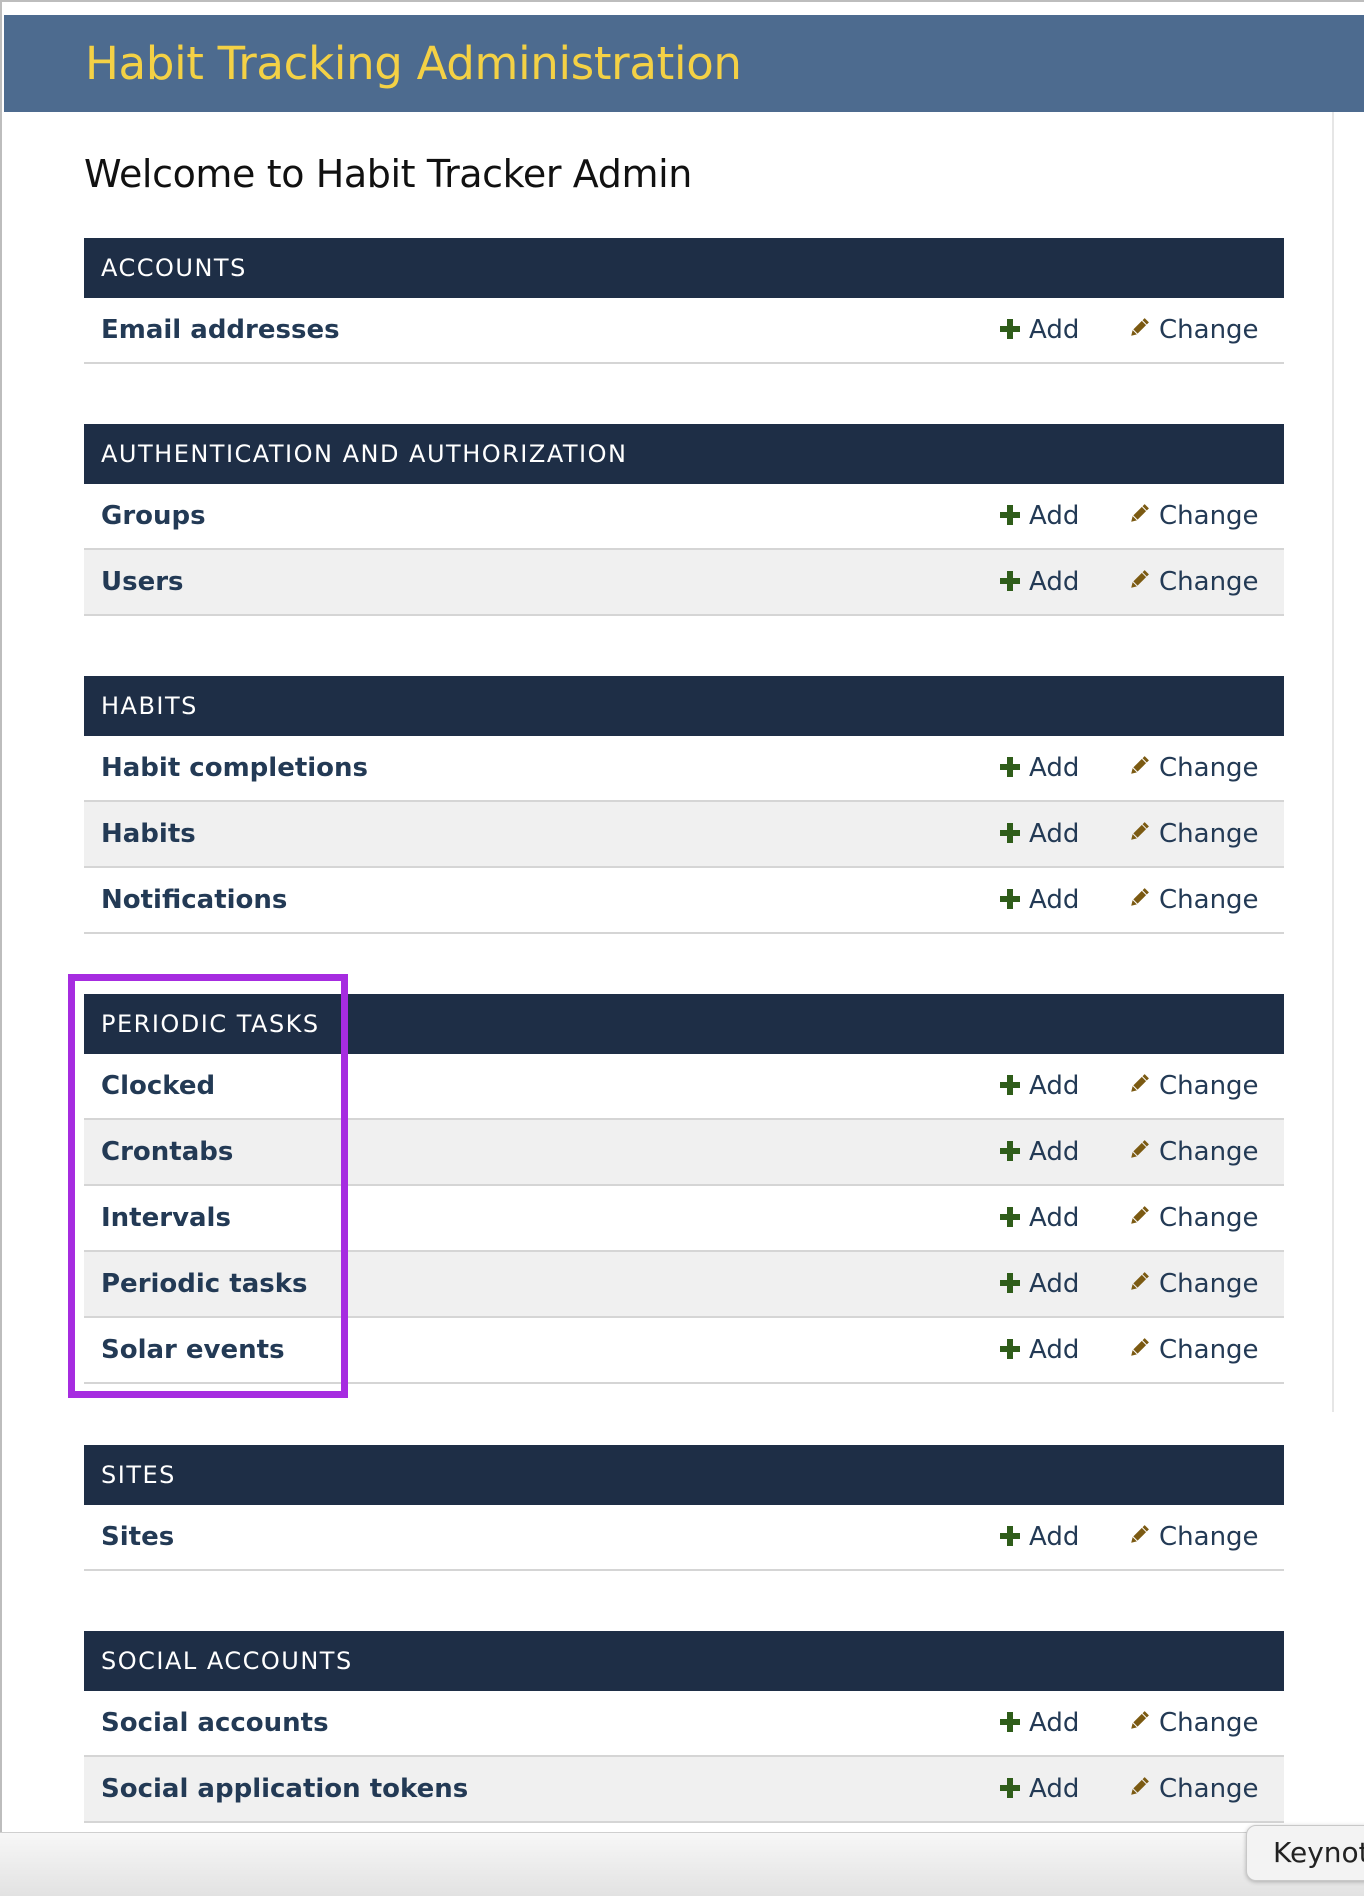 The height and width of the screenshot is (1896, 1364). Describe the element at coordinates (684, 454) in the screenshot. I see `module-caption: AUTHENTICATION AND AUTHORIZATION` at that location.